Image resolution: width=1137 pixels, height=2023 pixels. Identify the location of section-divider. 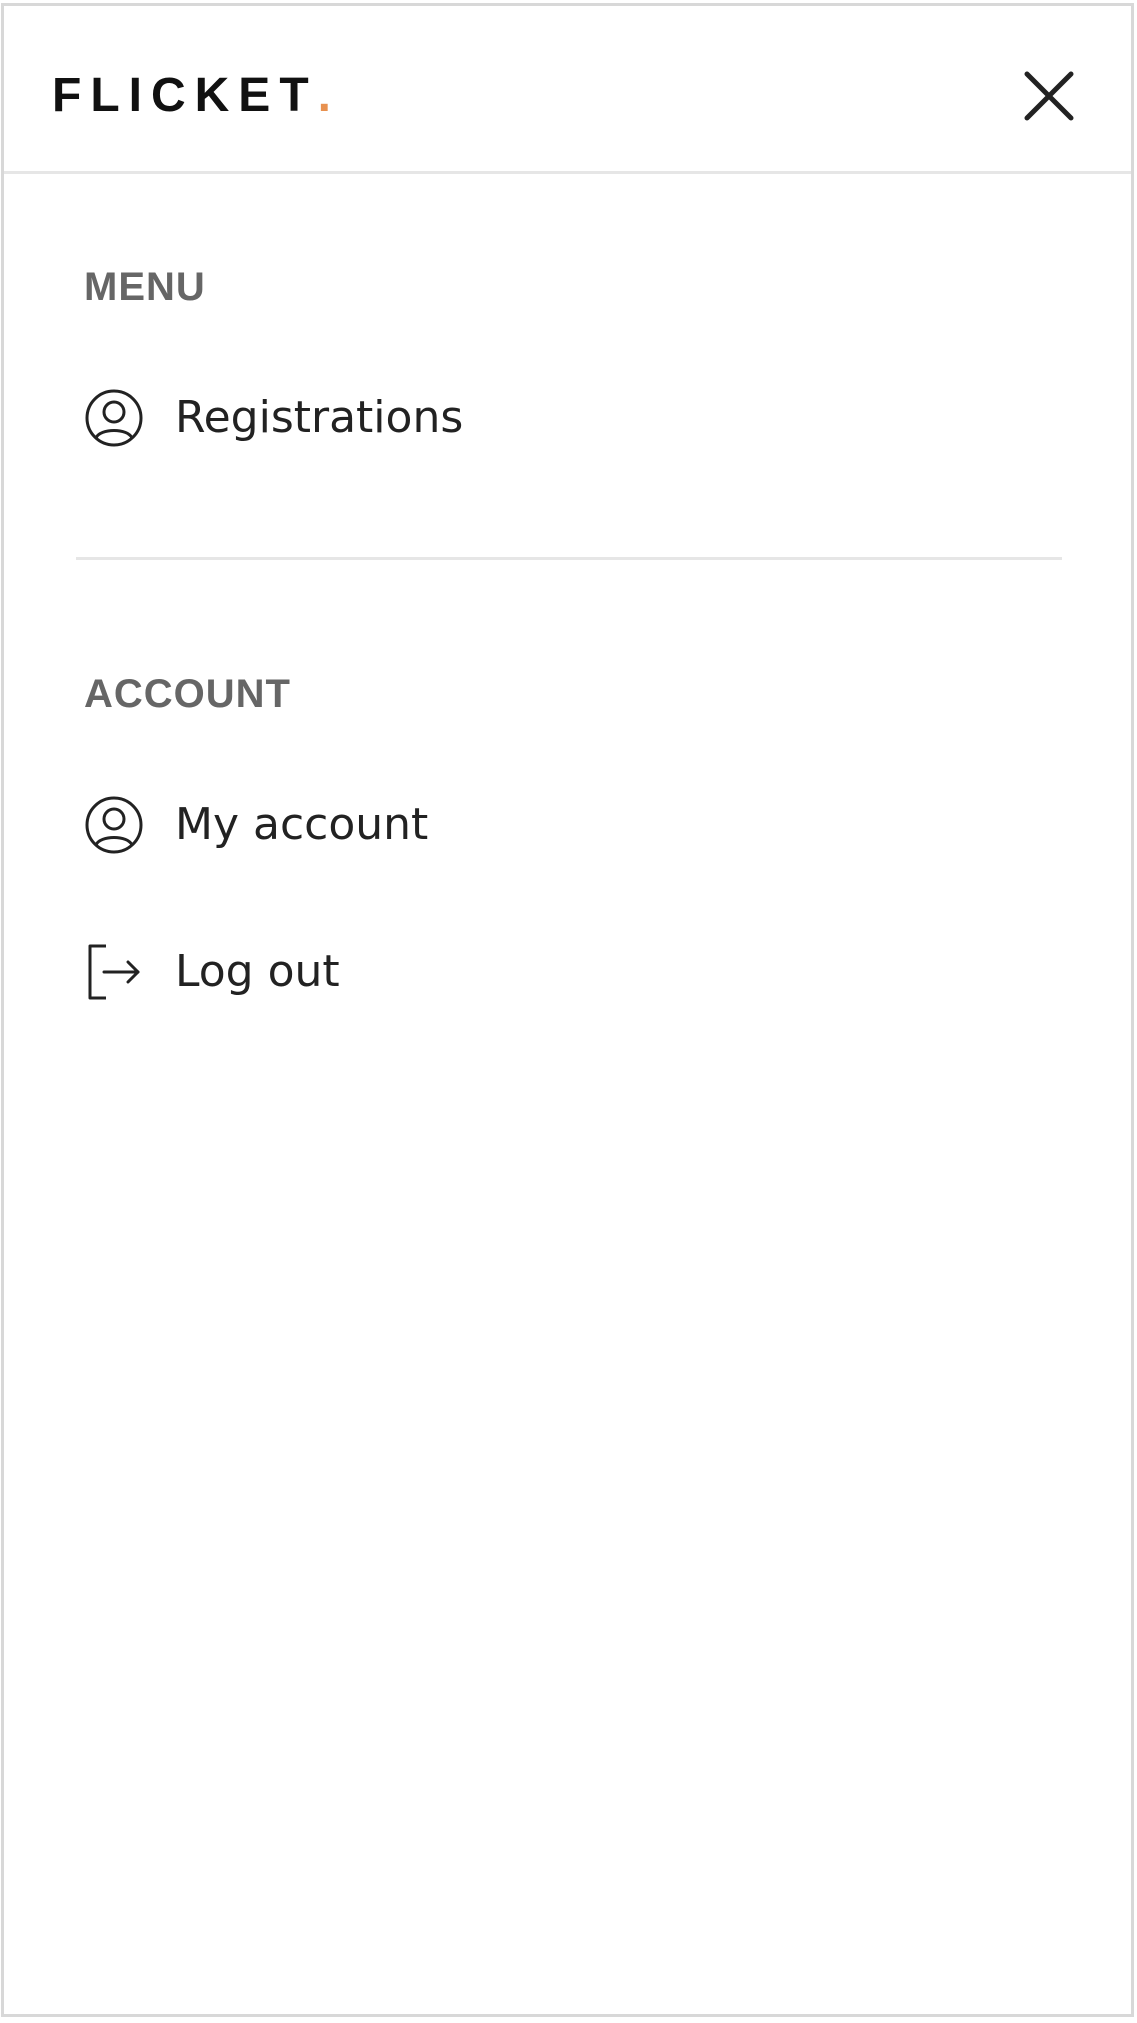
(569, 558).